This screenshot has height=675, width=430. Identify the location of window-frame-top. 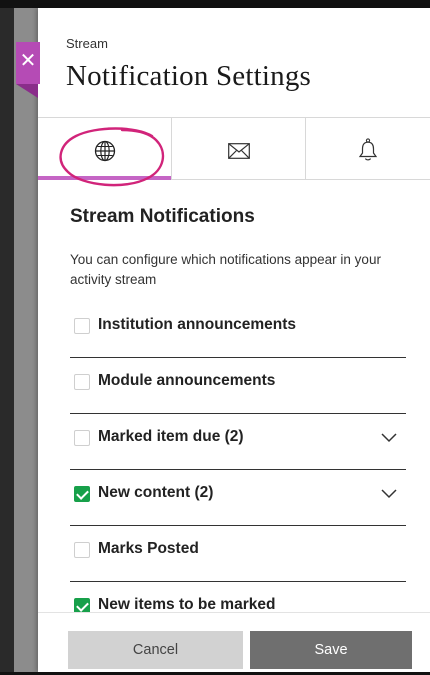
(215, 4).